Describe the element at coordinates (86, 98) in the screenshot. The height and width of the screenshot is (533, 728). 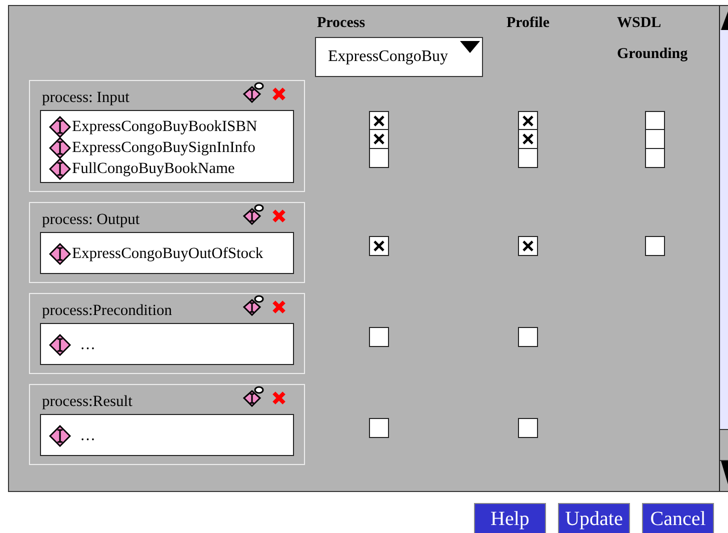
I see `section-title: process: Input` at that location.